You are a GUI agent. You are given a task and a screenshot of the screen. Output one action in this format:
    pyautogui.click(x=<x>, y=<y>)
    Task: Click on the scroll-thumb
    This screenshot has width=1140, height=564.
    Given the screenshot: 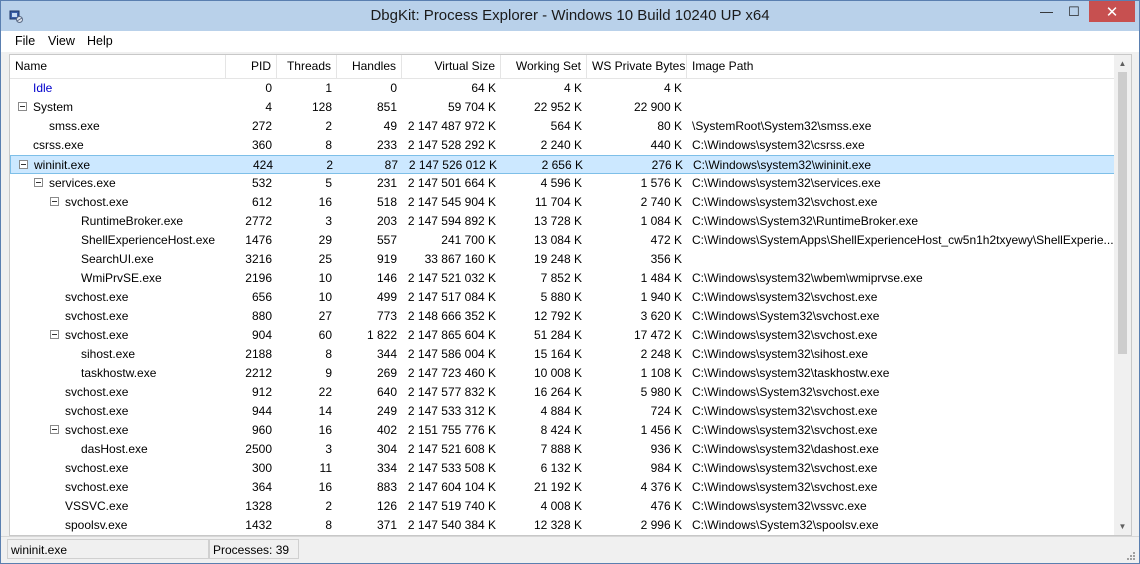 What is the action you would take?
    pyautogui.click(x=1122, y=213)
    